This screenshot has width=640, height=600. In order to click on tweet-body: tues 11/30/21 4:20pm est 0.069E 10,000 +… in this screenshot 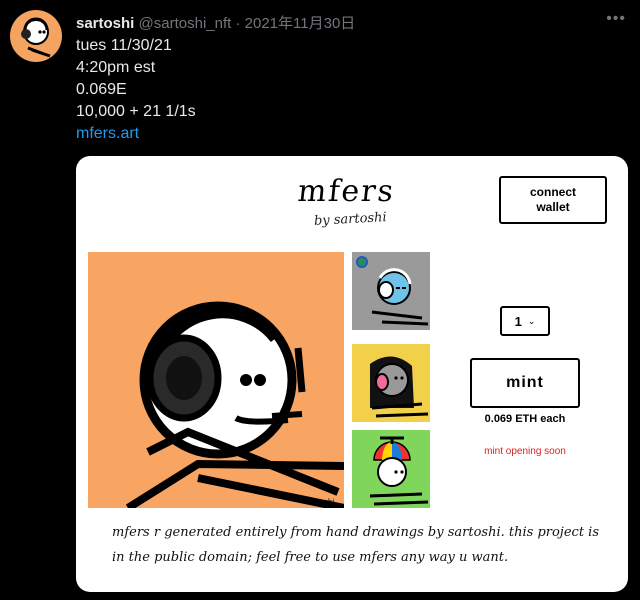, I will do `click(136, 90)`.